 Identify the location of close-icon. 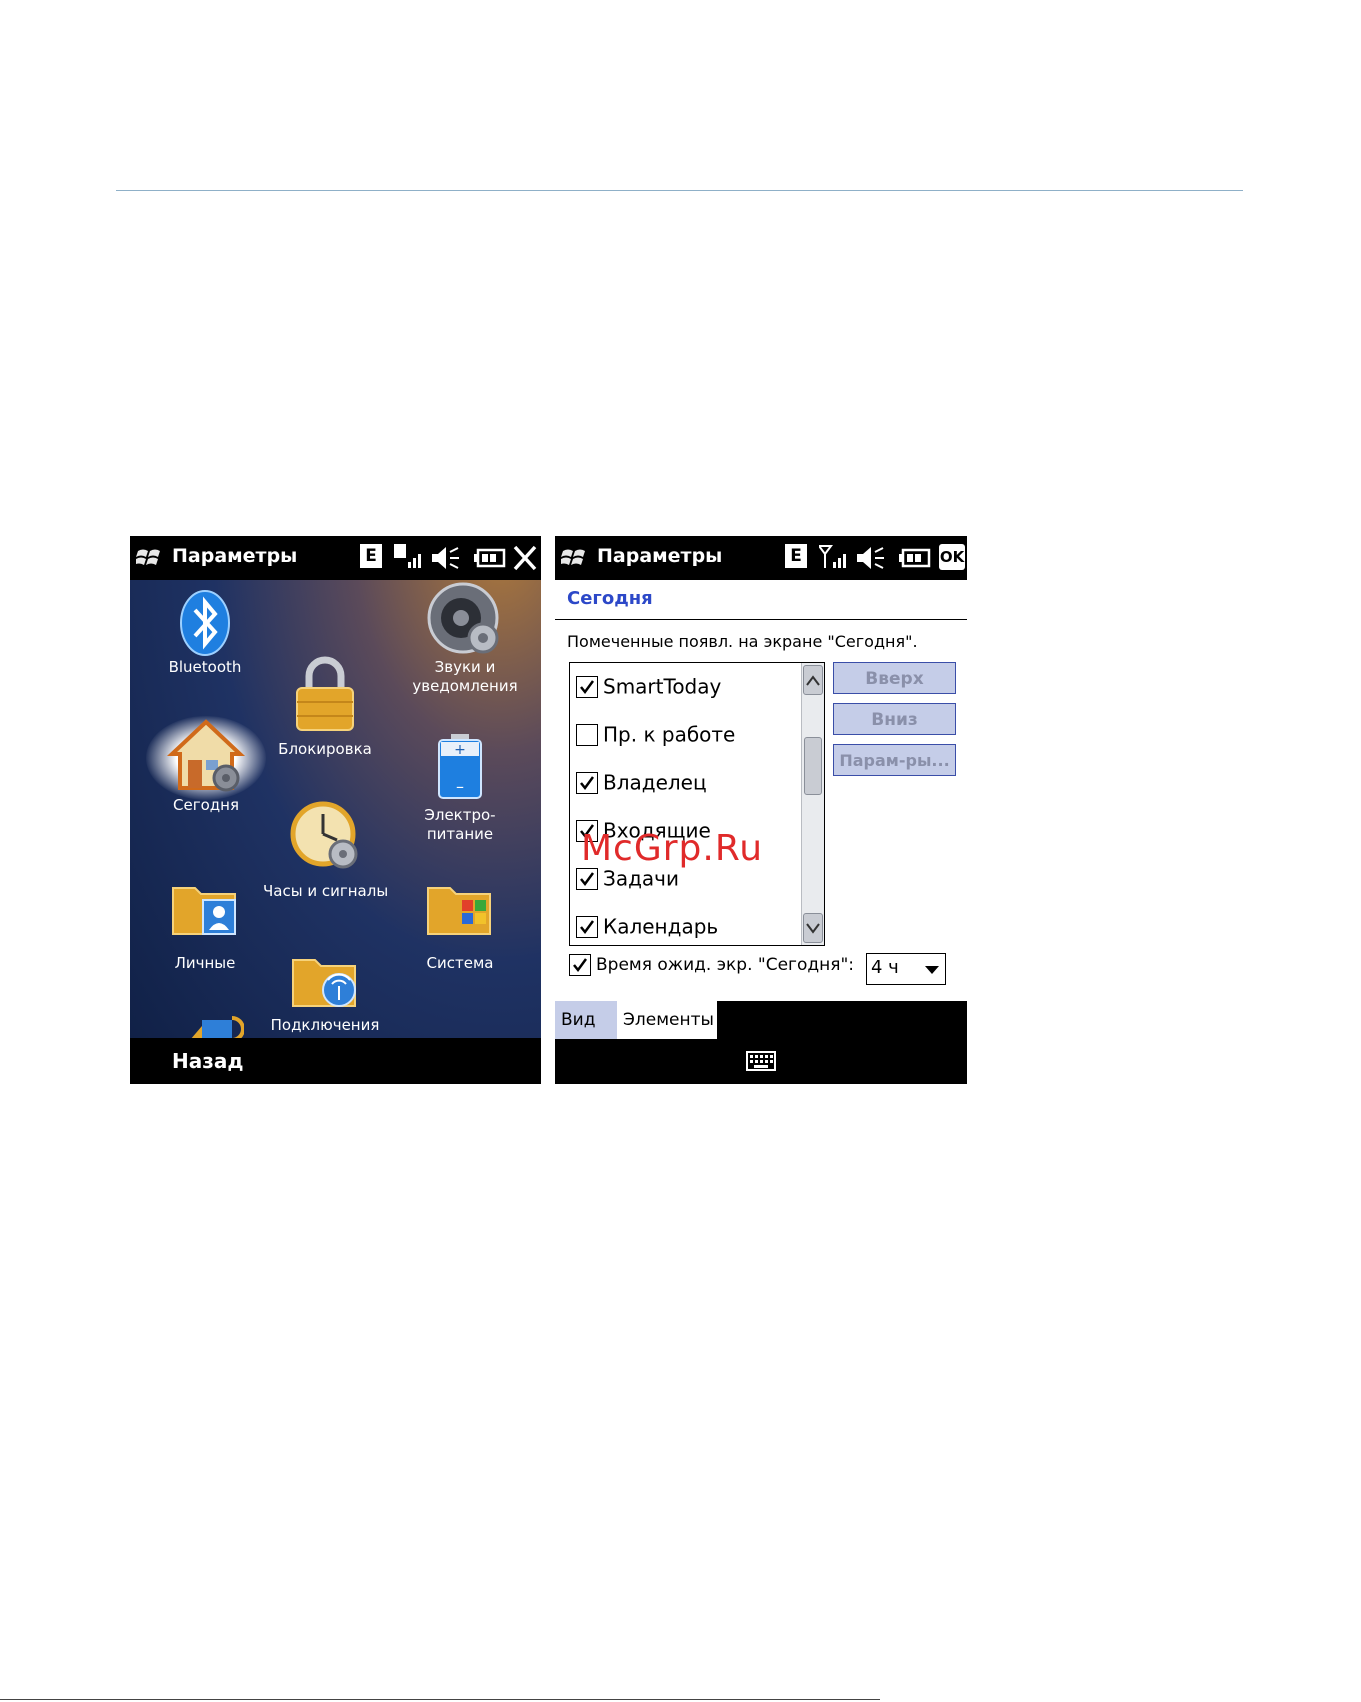
(525, 558).